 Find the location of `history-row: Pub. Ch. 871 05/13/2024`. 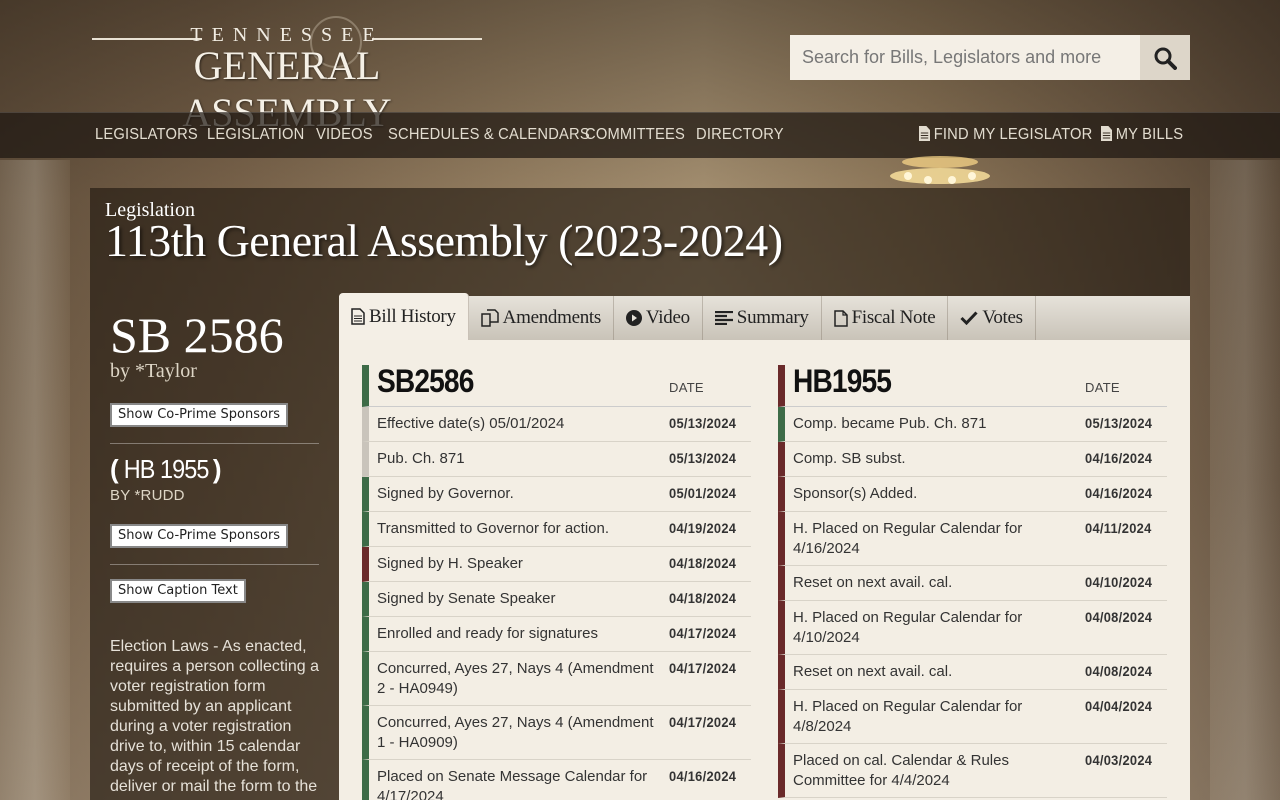

history-row: Pub. Ch. 871 05/13/2024 is located at coordinates (556, 459).